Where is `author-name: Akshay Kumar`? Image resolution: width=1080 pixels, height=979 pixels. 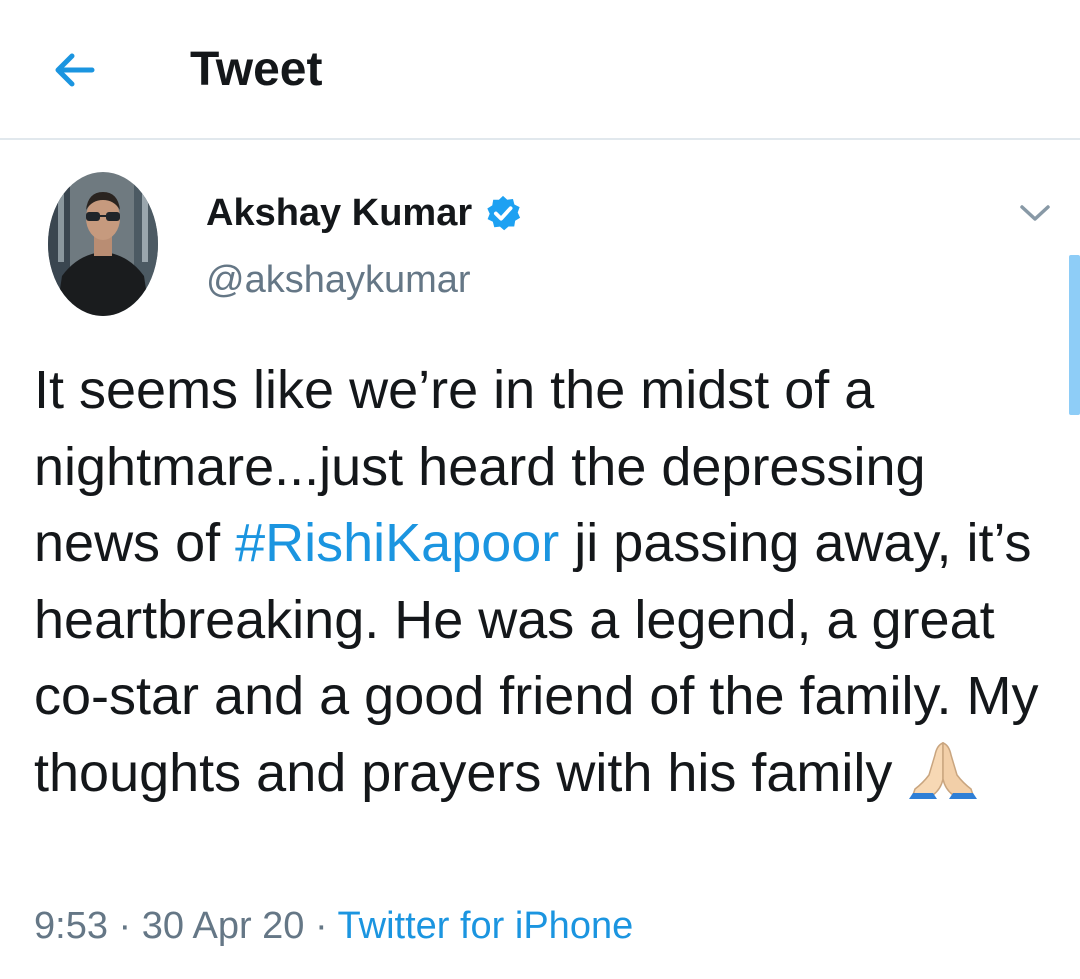
author-name: Akshay Kumar is located at coordinates (339, 213).